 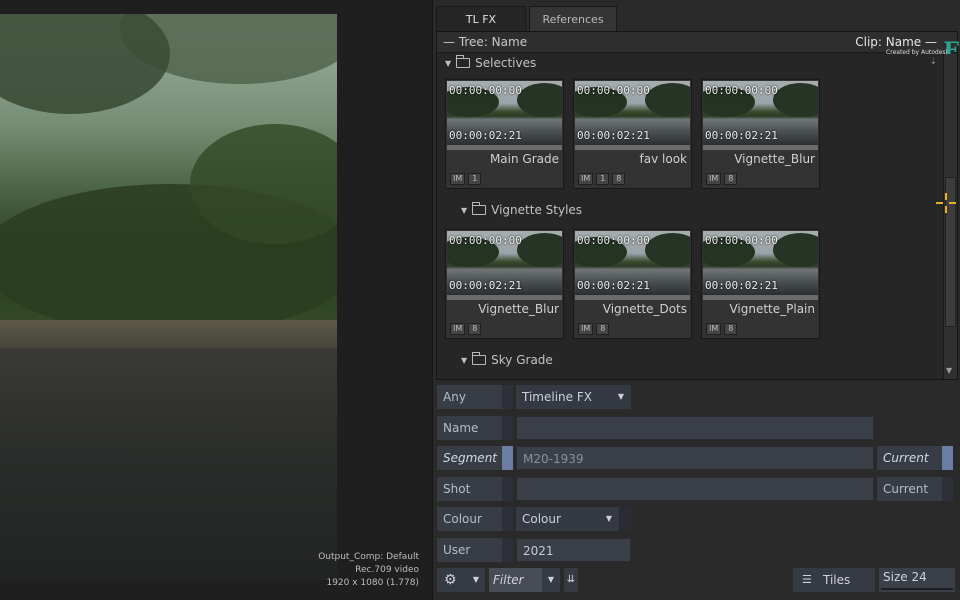 I want to click on tile-badges: IM 1, so click(x=466, y=179).